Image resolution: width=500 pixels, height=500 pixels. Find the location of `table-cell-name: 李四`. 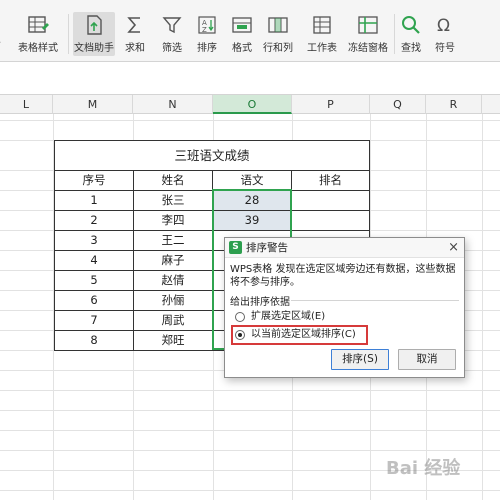

table-cell-name: 李四 is located at coordinates (173, 221).